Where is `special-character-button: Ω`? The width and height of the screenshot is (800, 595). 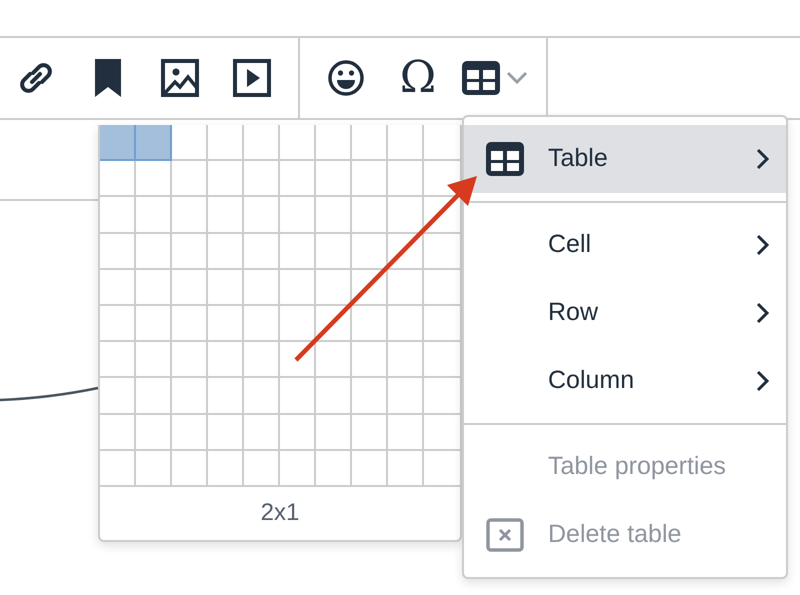 special-character-button: Ω is located at coordinates (418, 78).